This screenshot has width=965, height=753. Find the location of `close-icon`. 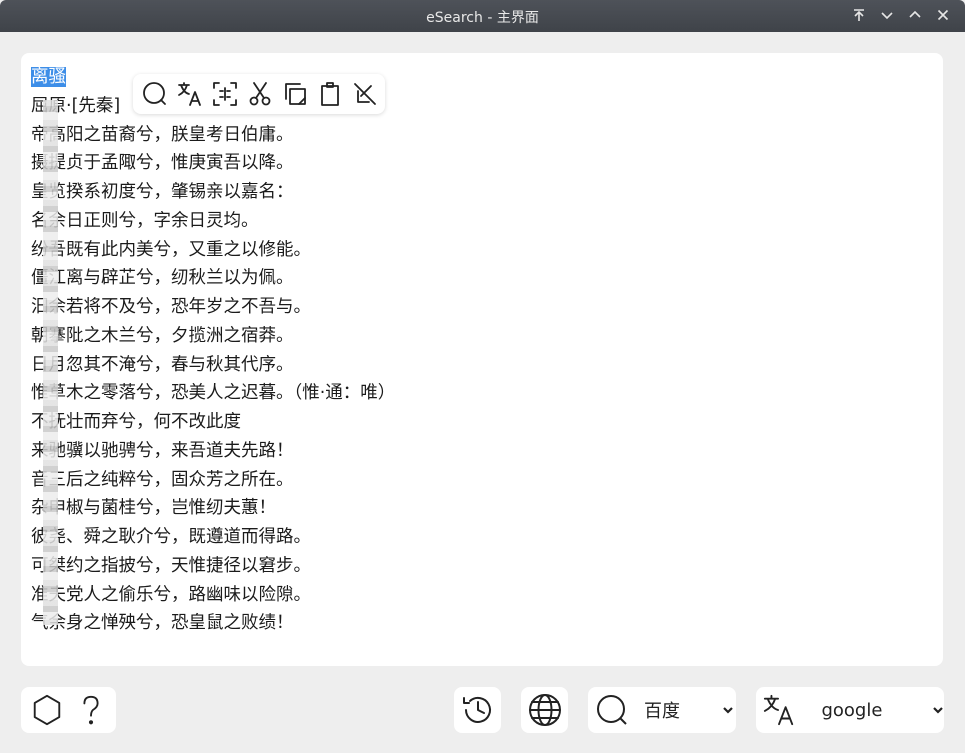

close-icon is located at coordinates (943, 15).